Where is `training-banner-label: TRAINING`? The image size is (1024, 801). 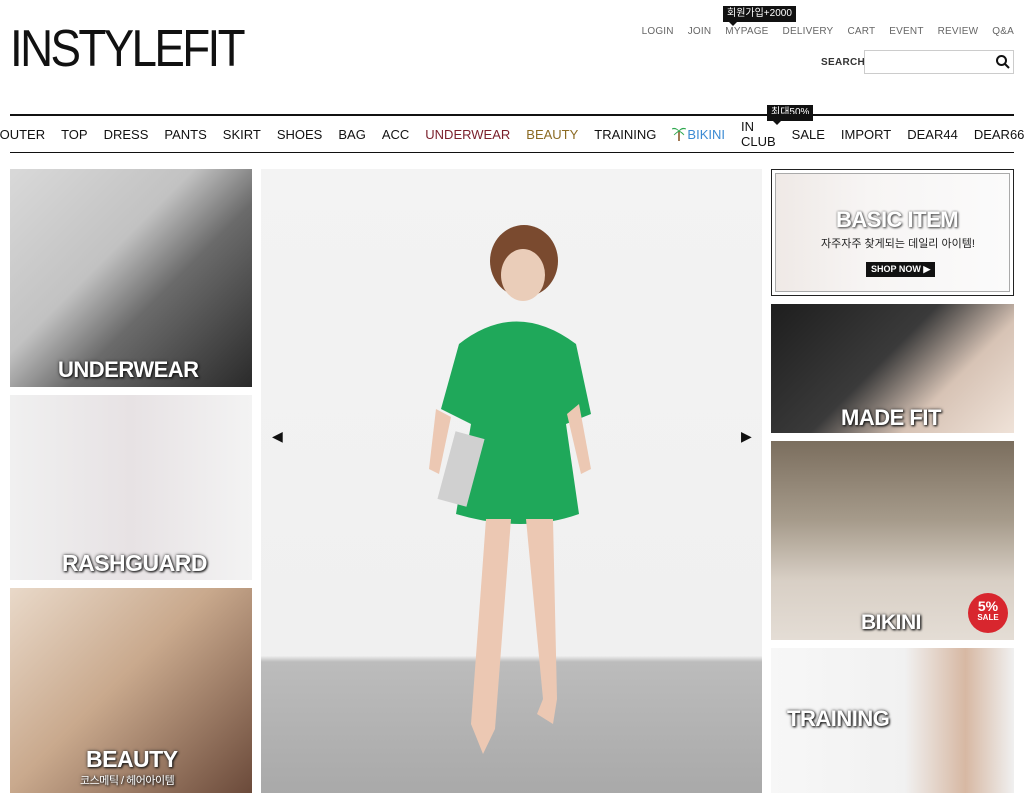 training-banner-label: TRAINING is located at coordinates (838, 718).